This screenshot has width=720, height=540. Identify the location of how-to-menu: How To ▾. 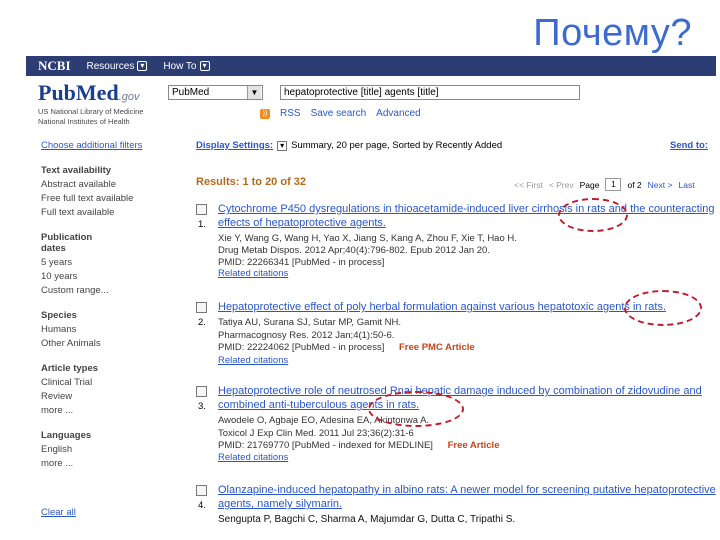
(186, 66).